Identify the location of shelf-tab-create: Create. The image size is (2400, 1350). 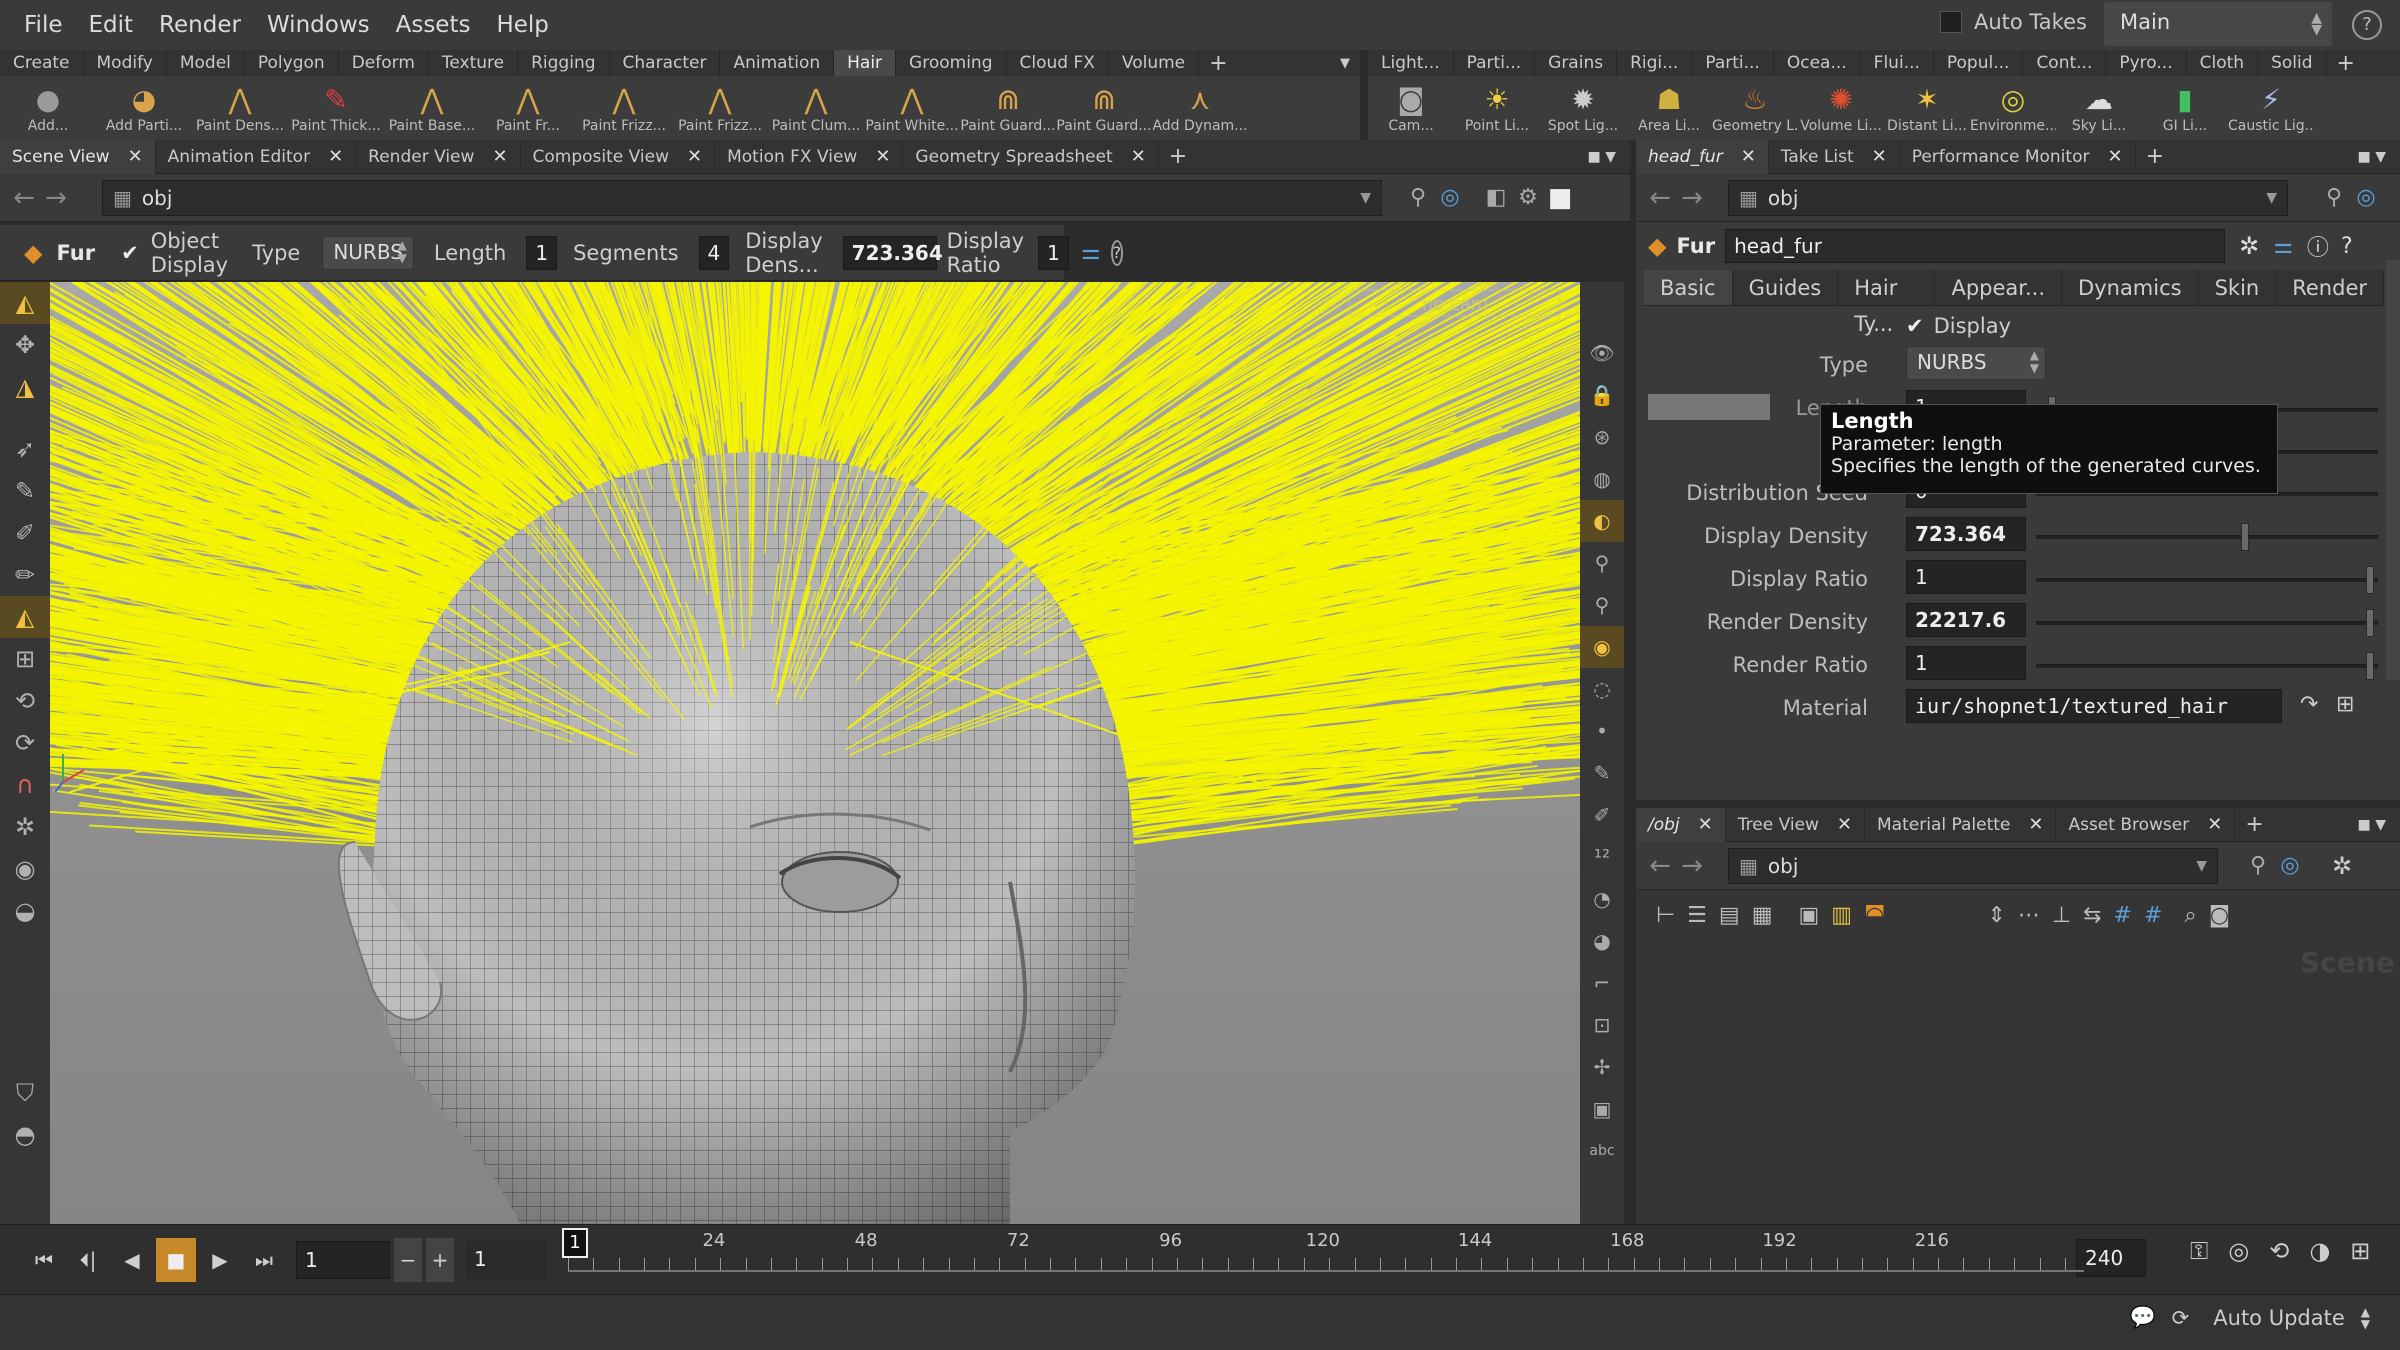
(42, 63).